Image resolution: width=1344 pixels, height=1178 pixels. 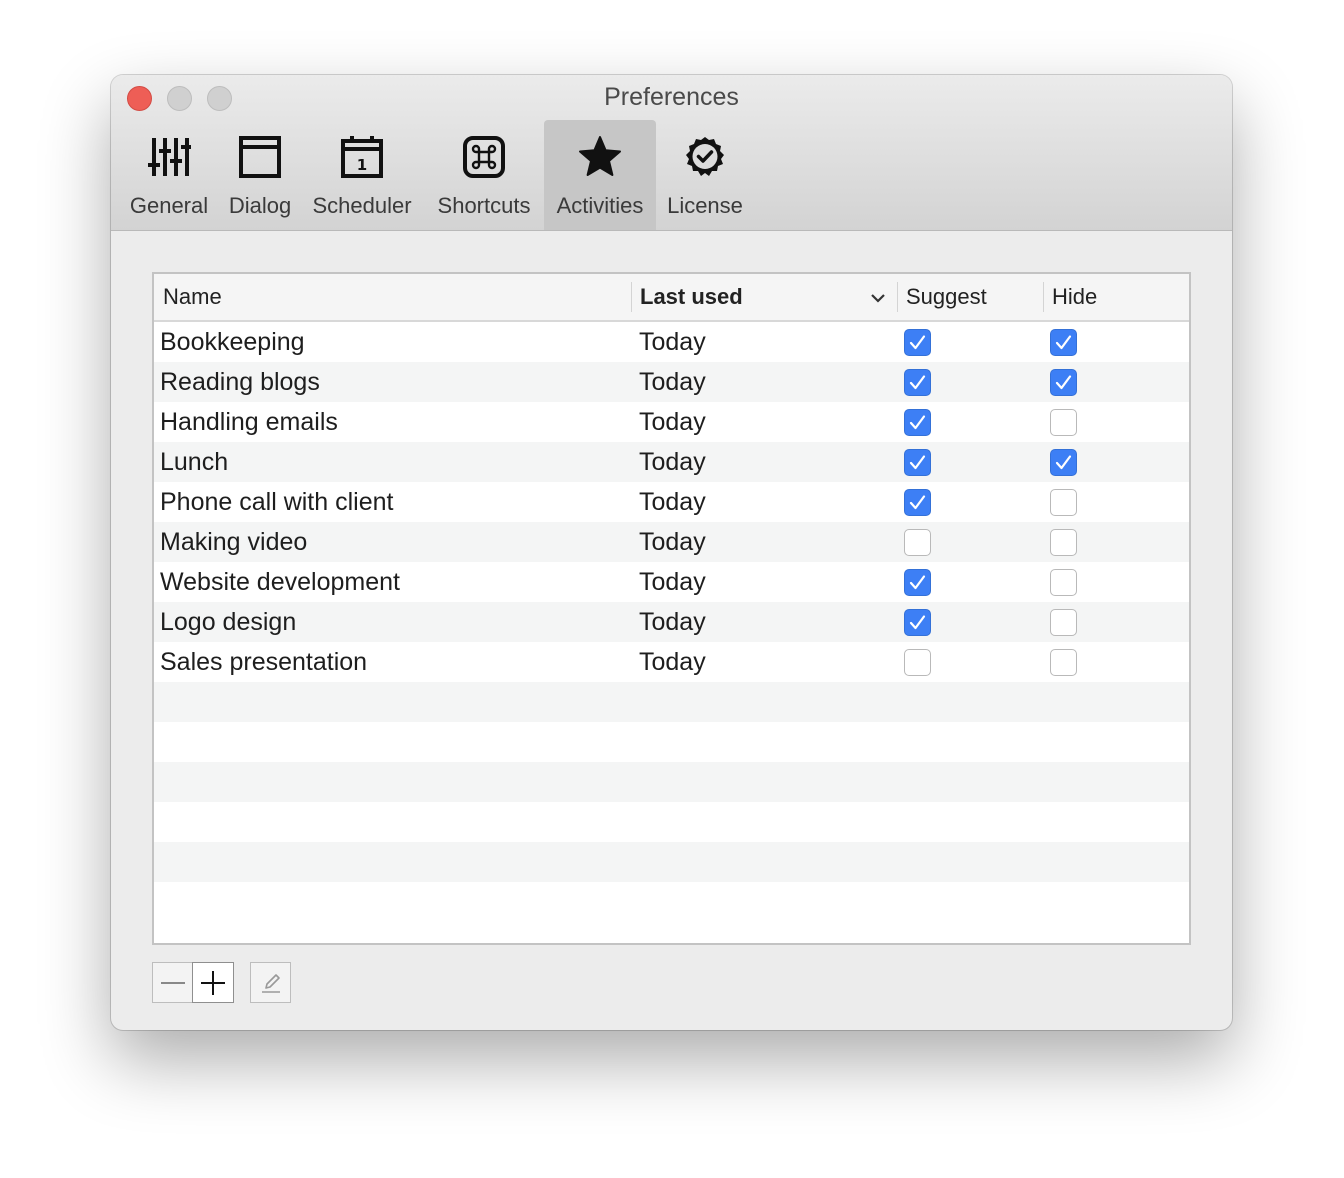 I want to click on plus-icon, so click(x=213, y=982).